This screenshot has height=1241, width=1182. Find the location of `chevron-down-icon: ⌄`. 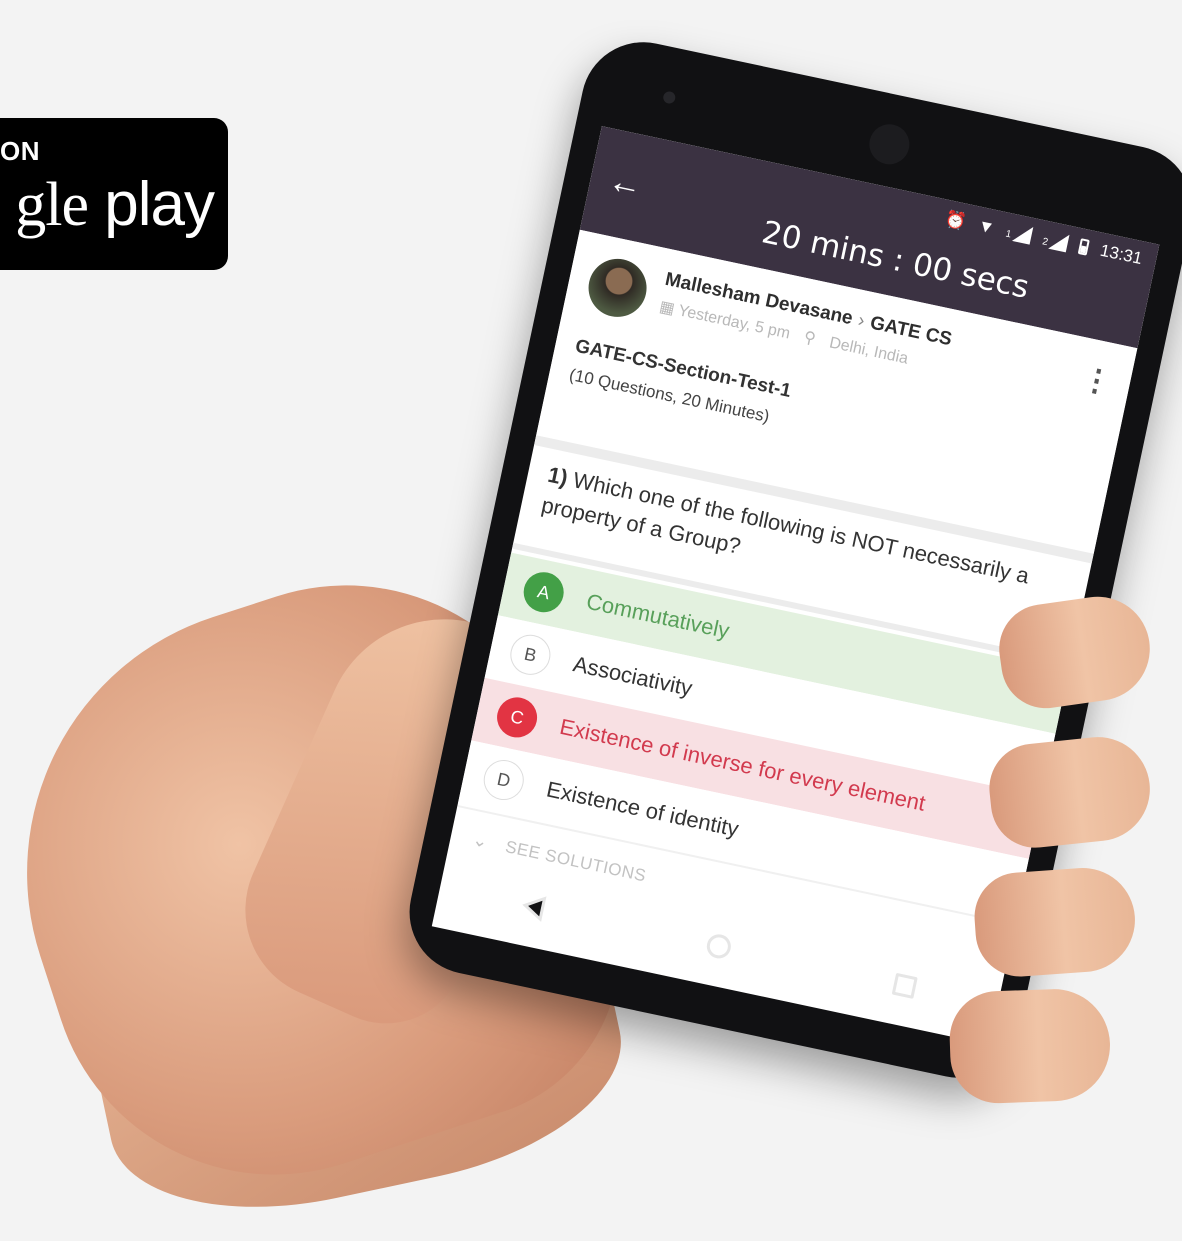

chevron-down-icon: ⌄ is located at coordinates (480, 840).